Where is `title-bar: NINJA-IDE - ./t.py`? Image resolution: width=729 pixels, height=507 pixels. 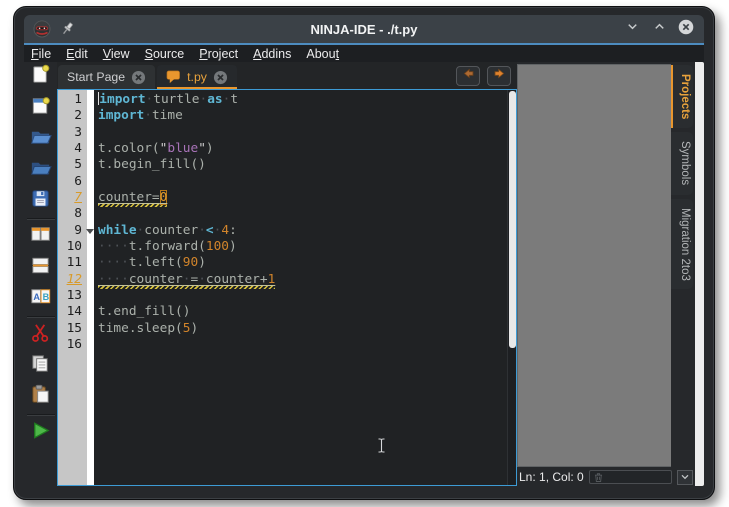
title-bar: NINJA-IDE - ./t.py is located at coordinates (364, 29).